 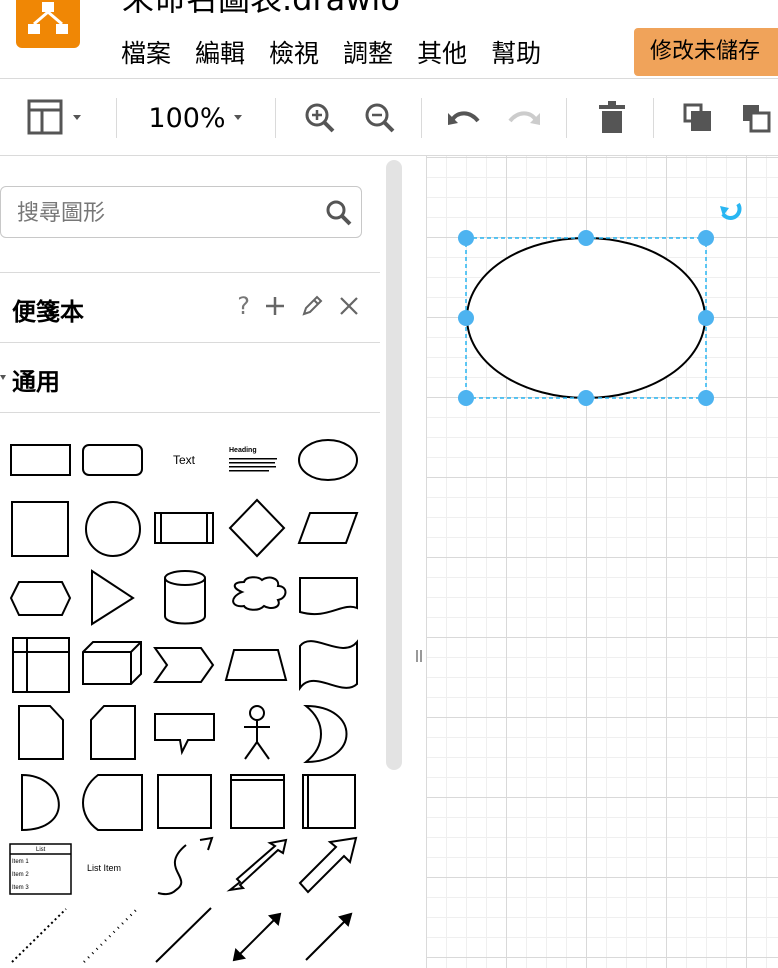 What do you see at coordinates (172, 870) in the screenshot?
I see `shape-curve` at bounding box center [172, 870].